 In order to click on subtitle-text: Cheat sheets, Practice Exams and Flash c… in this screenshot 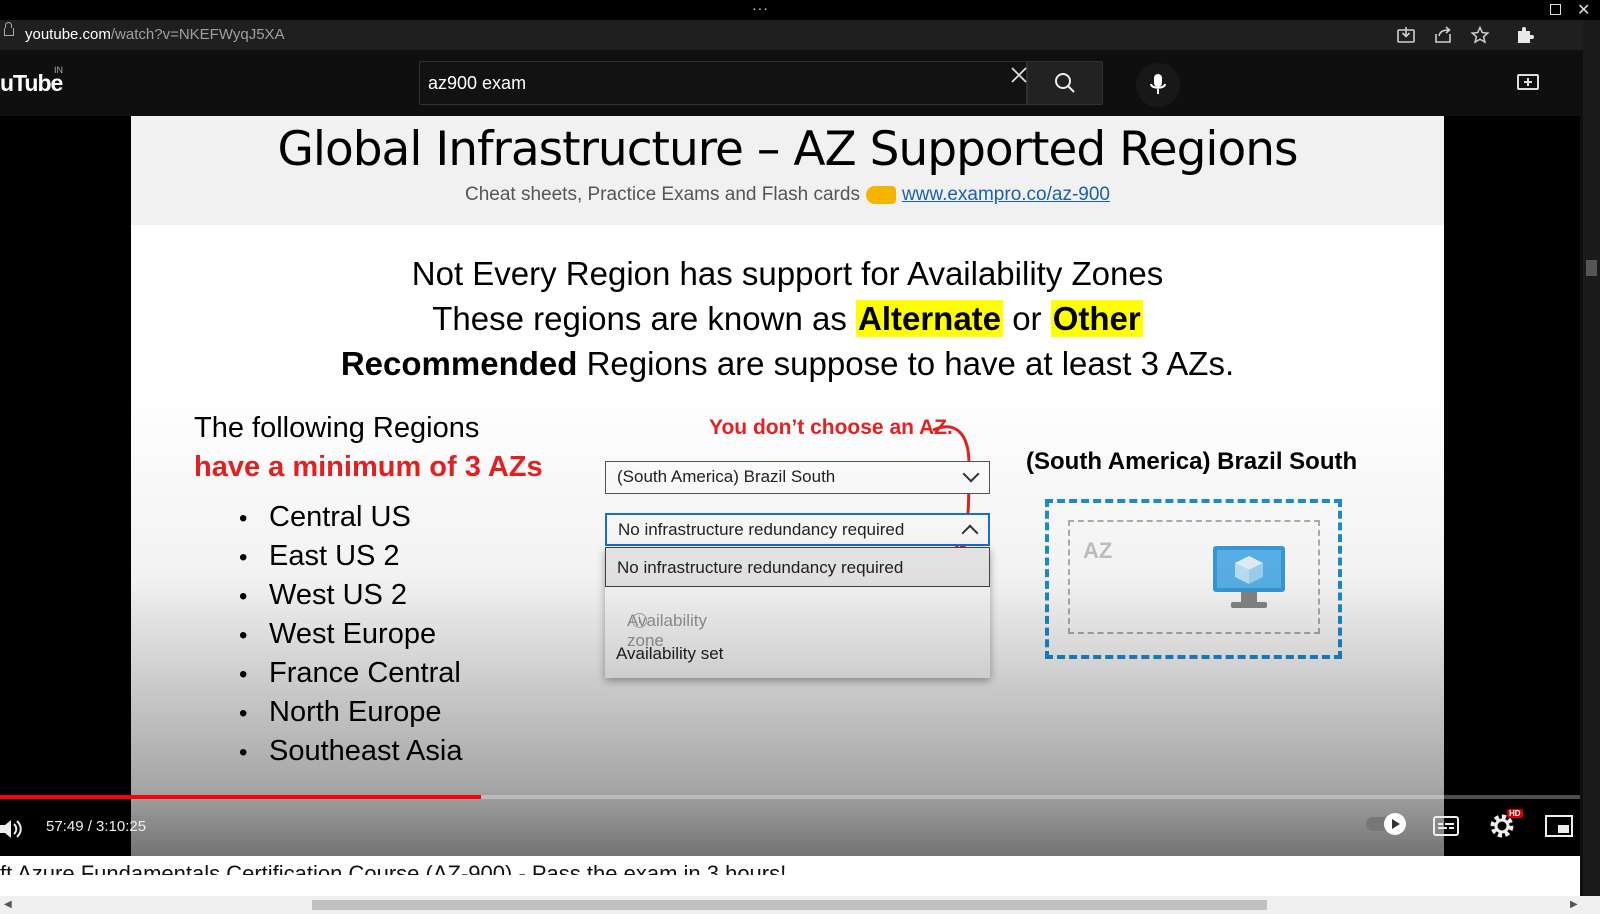, I will do `click(662, 194)`.